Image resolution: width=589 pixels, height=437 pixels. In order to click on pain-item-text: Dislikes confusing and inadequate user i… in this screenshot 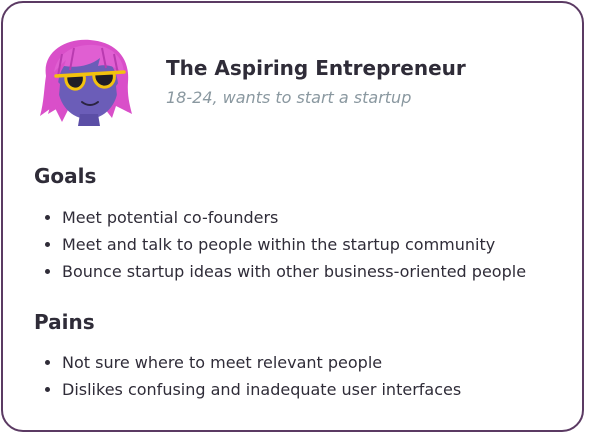, I will do `click(262, 389)`.